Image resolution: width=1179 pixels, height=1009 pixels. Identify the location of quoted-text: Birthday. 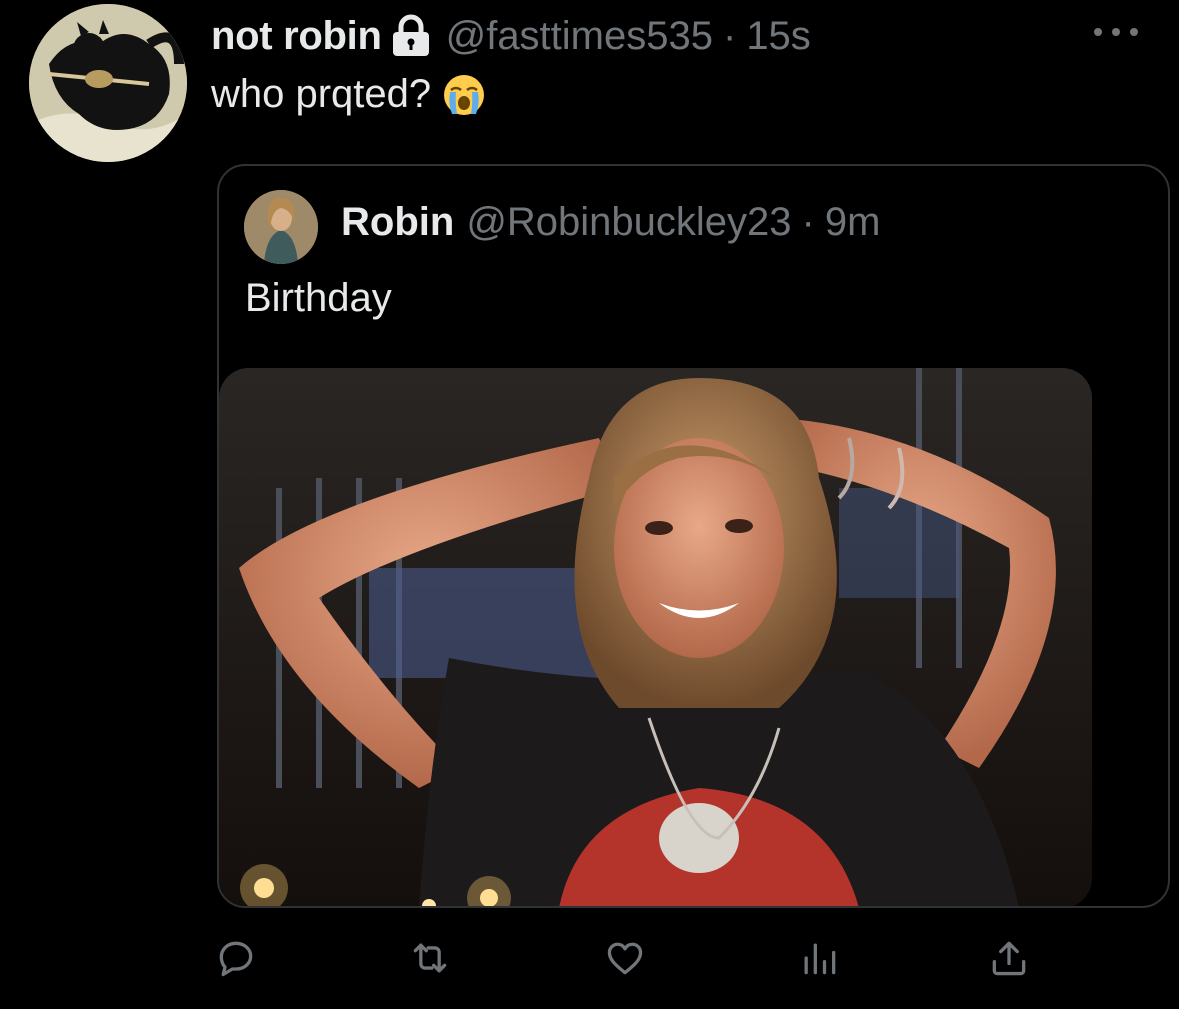
(318, 298).